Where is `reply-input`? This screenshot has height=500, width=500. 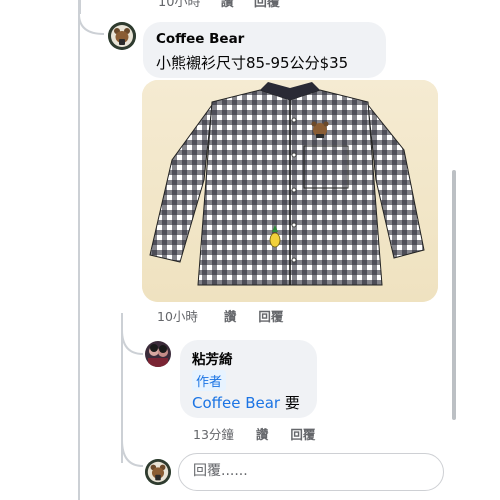
reply-input is located at coordinates (308, 471).